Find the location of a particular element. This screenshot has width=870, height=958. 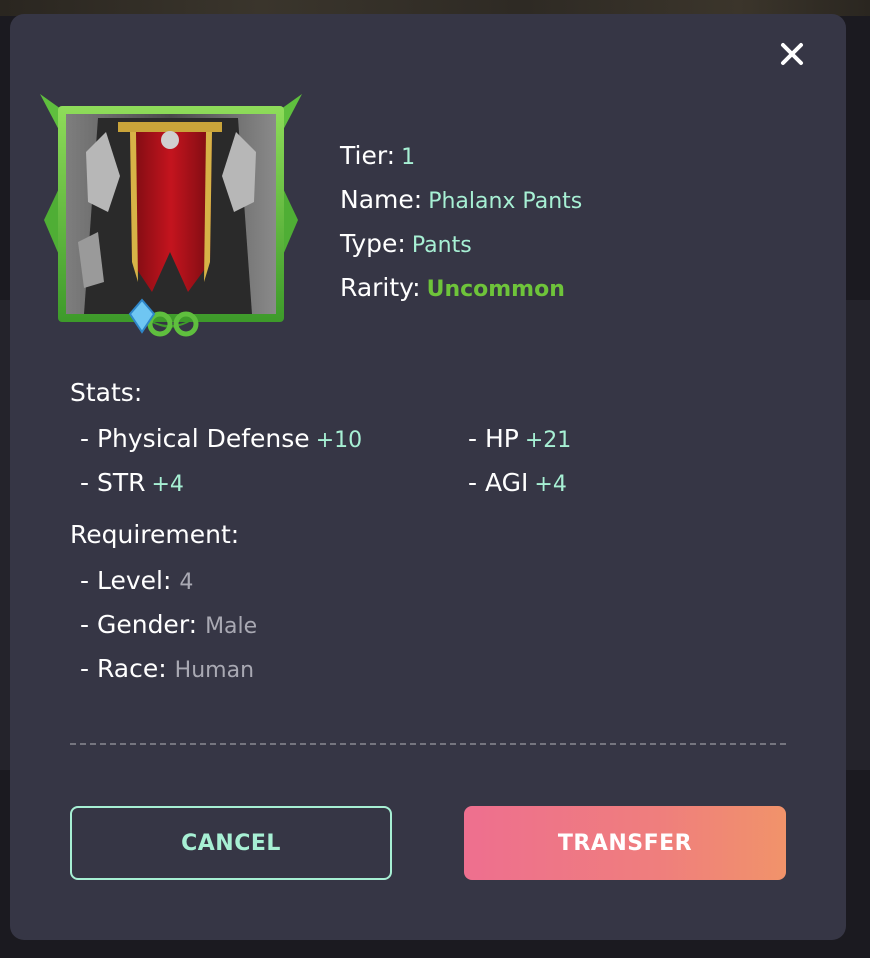

stat-str: - STR +4 is located at coordinates (132, 482).